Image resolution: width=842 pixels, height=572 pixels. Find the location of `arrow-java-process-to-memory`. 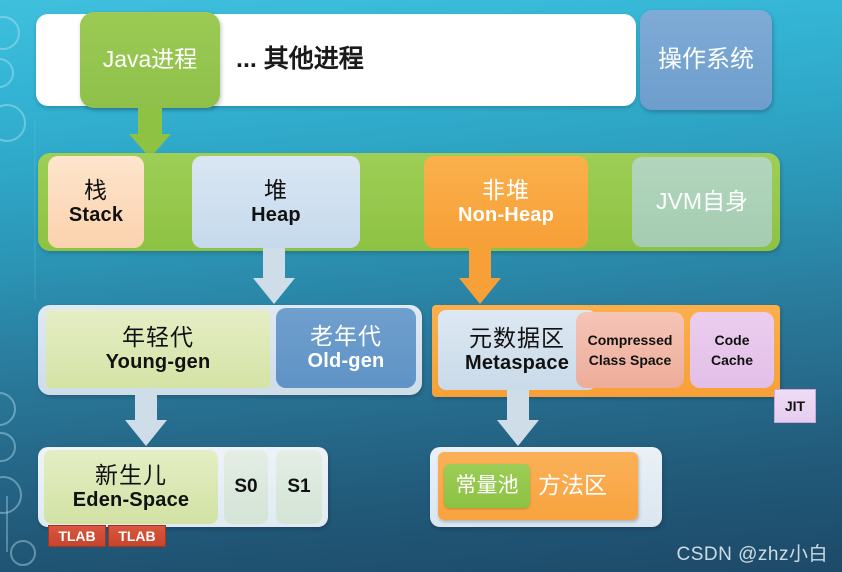

arrow-java-process-to-memory is located at coordinates (150, 133).